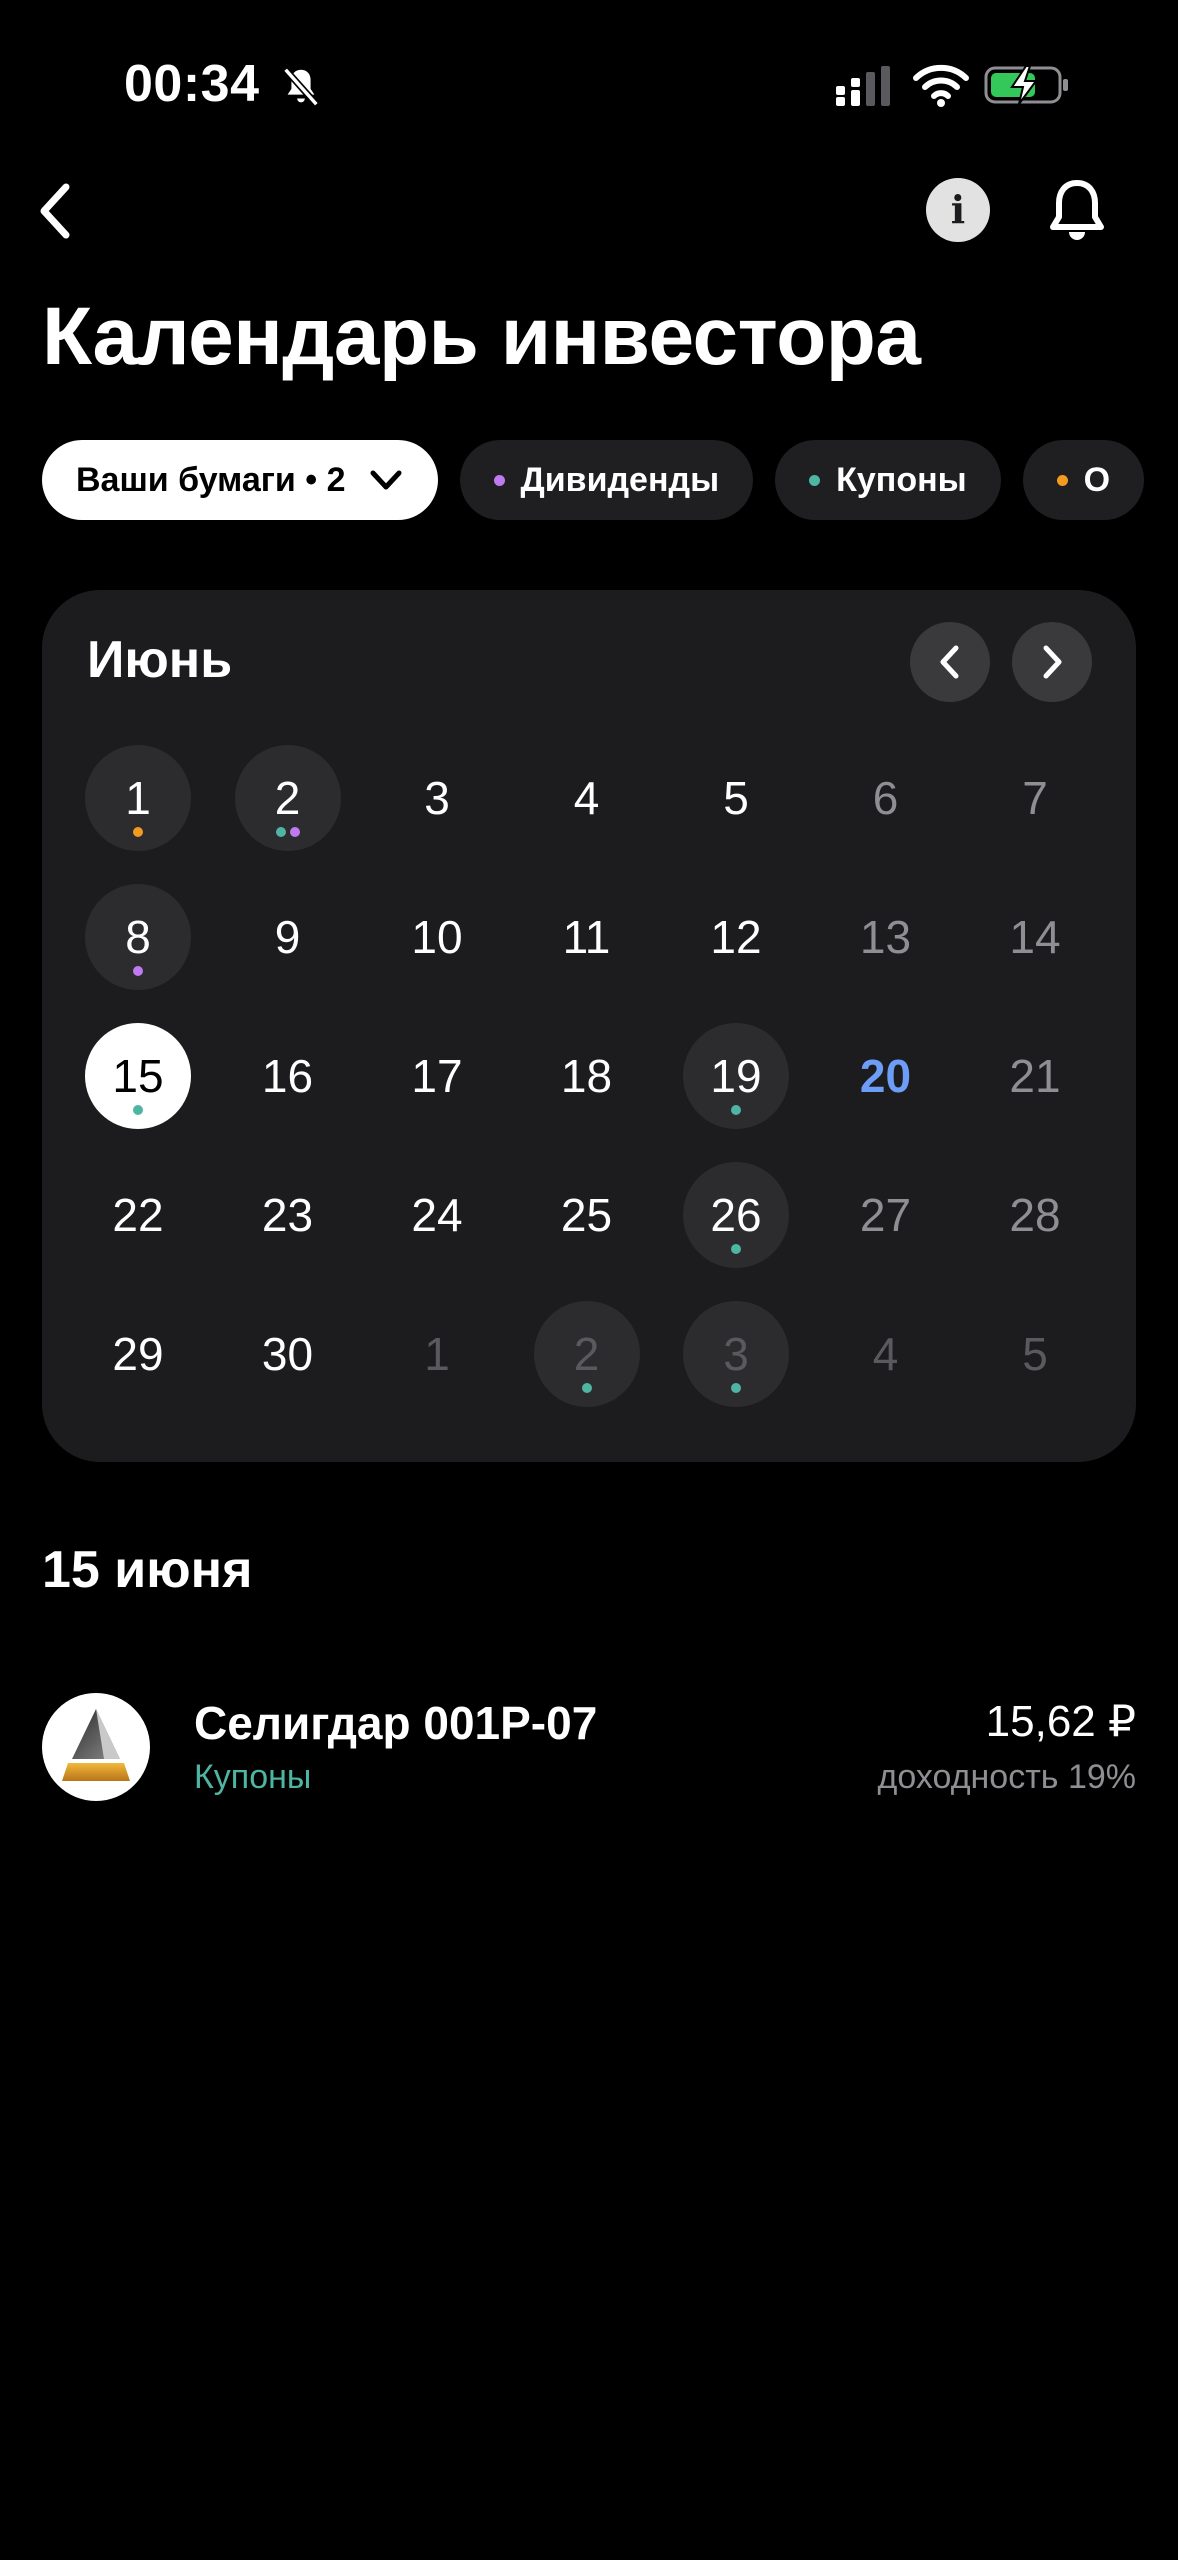 Image resolution: width=1178 pixels, height=2560 pixels. I want to click on day-number: 17, so click(437, 1076).